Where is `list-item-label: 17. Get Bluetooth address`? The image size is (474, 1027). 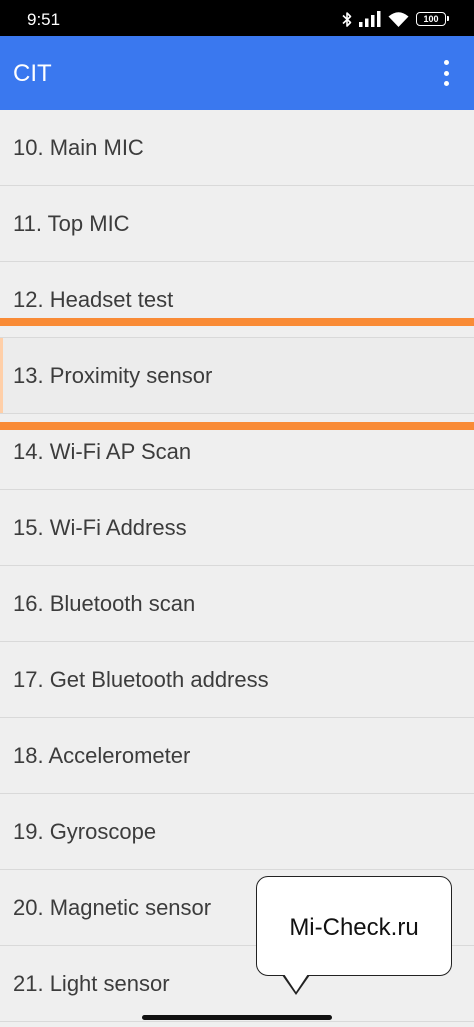 list-item-label: 17. Get Bluetooth address is located at coordinates (141, 679).